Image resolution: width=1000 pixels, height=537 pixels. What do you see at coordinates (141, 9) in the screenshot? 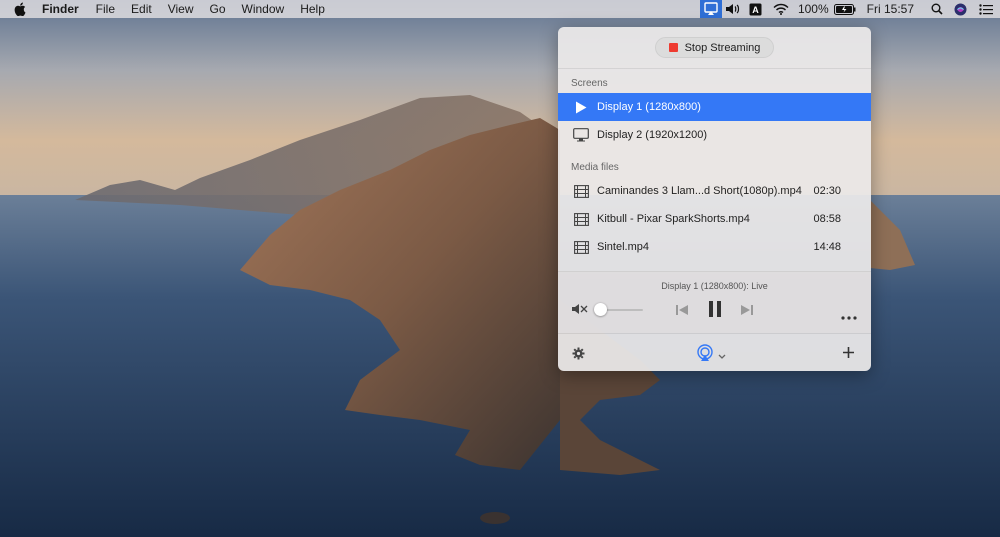
I see `menu-edit: Edit` at bounding box center [141, 9].